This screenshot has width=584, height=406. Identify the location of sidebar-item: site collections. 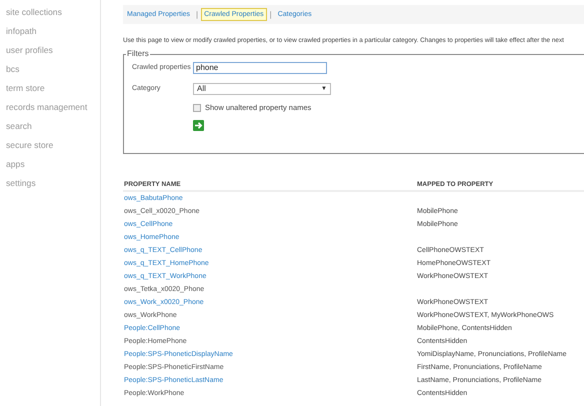
(53, 12).